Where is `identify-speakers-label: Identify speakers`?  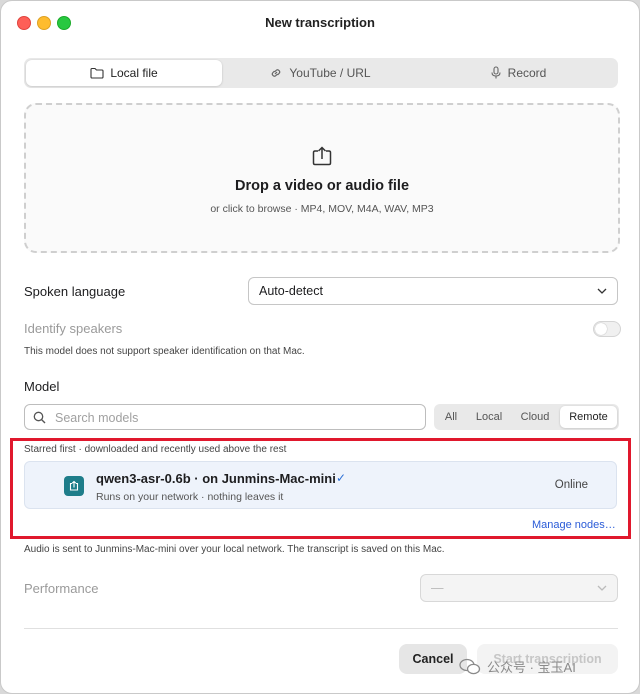 identify-speakers-label: Identify speakers is located at coordinates (73, 328).